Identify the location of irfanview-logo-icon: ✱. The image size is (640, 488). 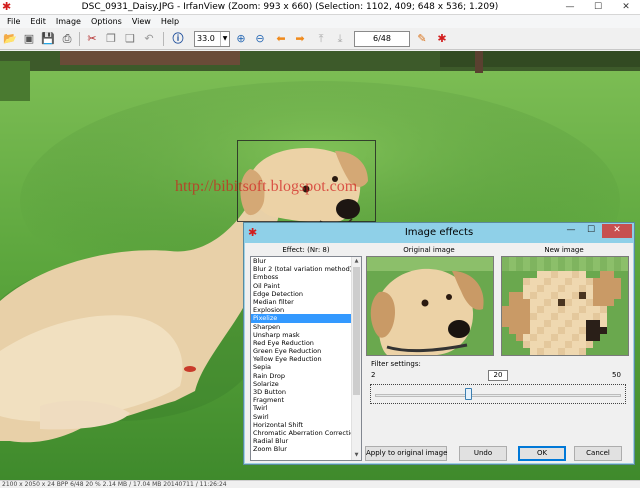
(442, 39).